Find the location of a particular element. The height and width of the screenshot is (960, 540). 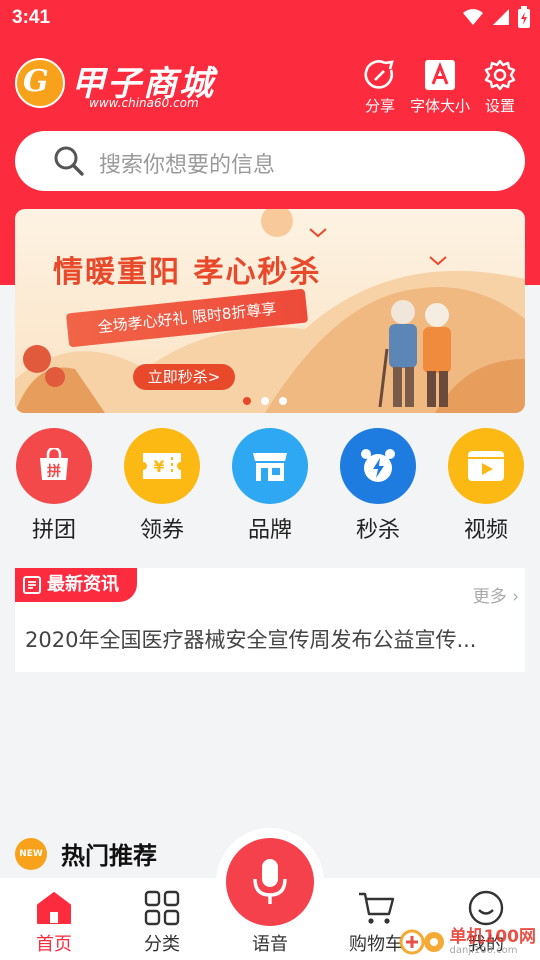

banner-title: 情暖重阳 孝心秒杀 is located at coordinates (187, 272).